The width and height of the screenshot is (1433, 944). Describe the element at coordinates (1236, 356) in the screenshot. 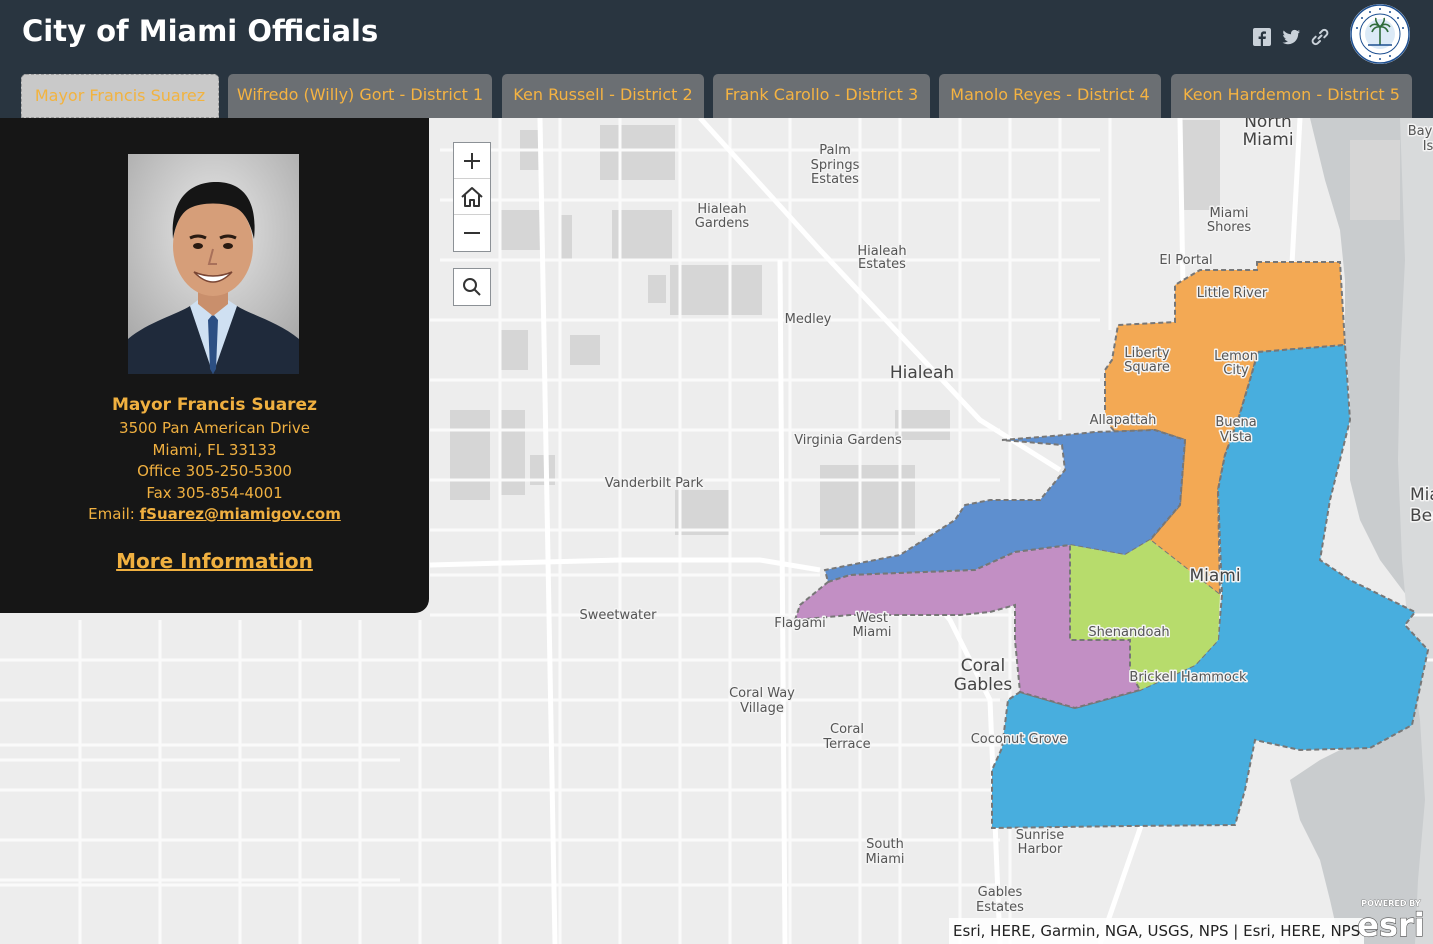

I see `label-lemon-city: Lemon` at that location.